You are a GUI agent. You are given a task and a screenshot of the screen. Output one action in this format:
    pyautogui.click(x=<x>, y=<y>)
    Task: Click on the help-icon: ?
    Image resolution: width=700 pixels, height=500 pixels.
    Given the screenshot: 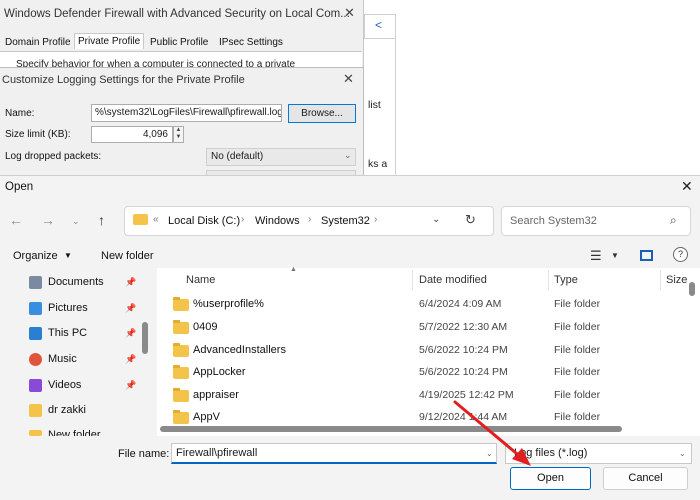 What is the action you would take?
    pyautogui.click(x=680, y=254)
    